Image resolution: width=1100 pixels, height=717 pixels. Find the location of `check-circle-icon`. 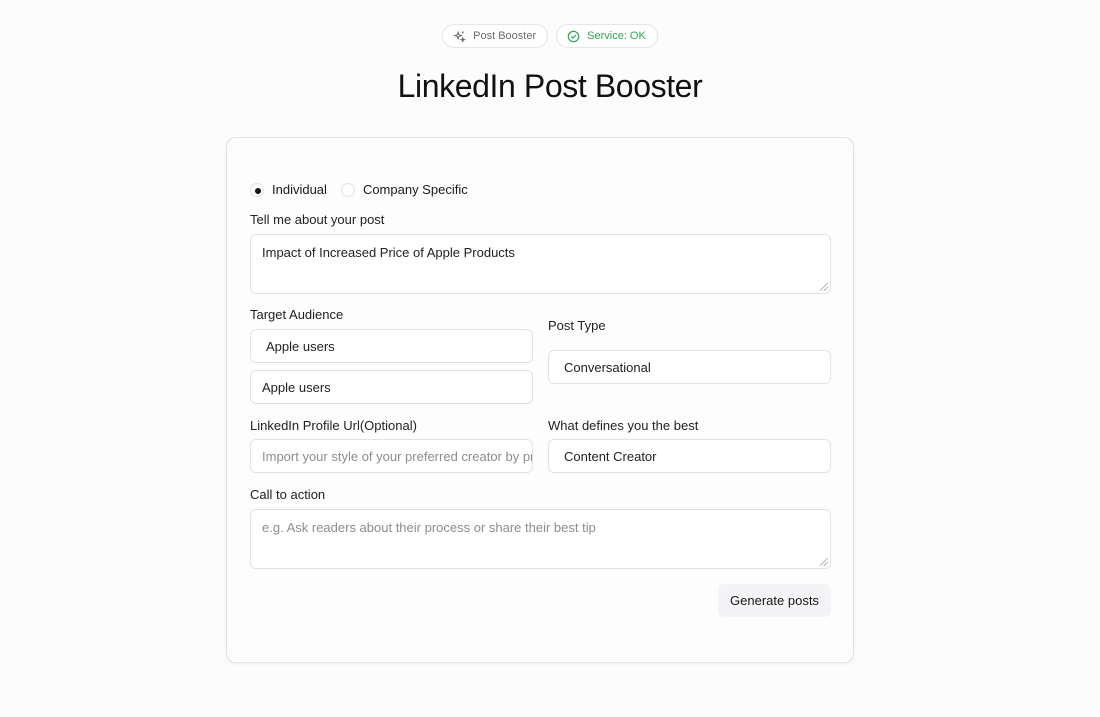

check-circle-icon is located at coordinates (573, 36).